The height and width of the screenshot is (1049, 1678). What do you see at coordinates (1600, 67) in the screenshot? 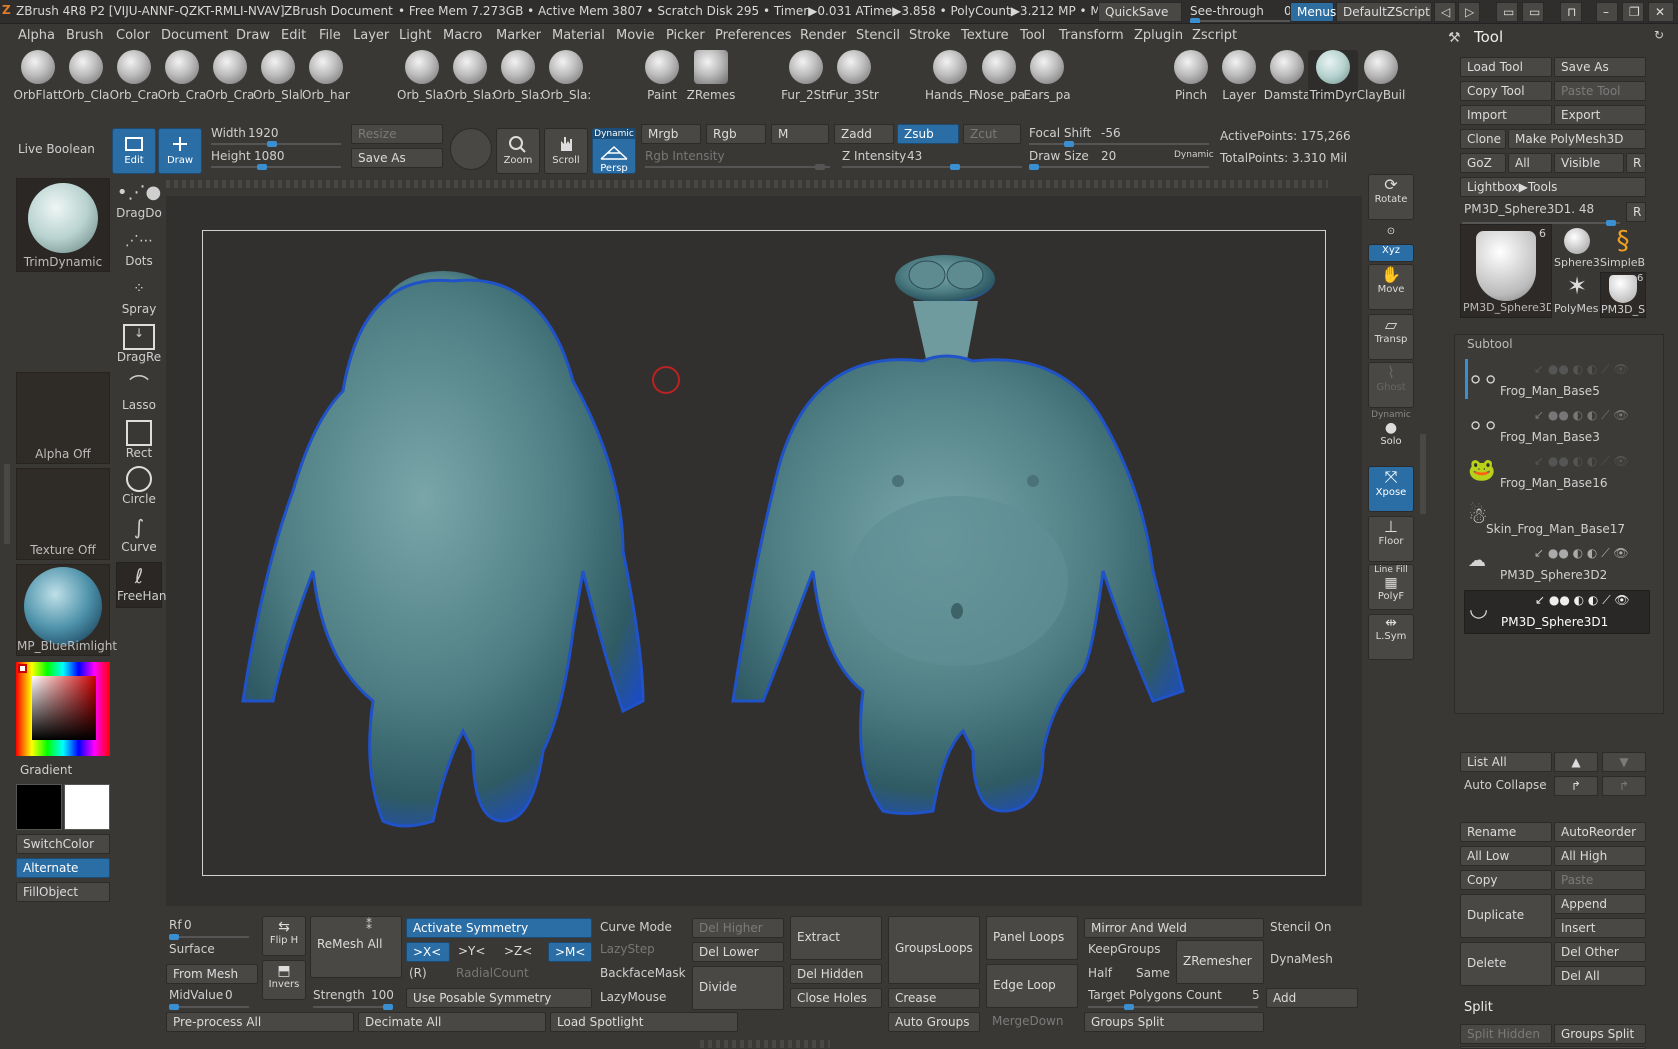
I see `save-as-tool-button: Save As` at bounding box center [1600, 67].